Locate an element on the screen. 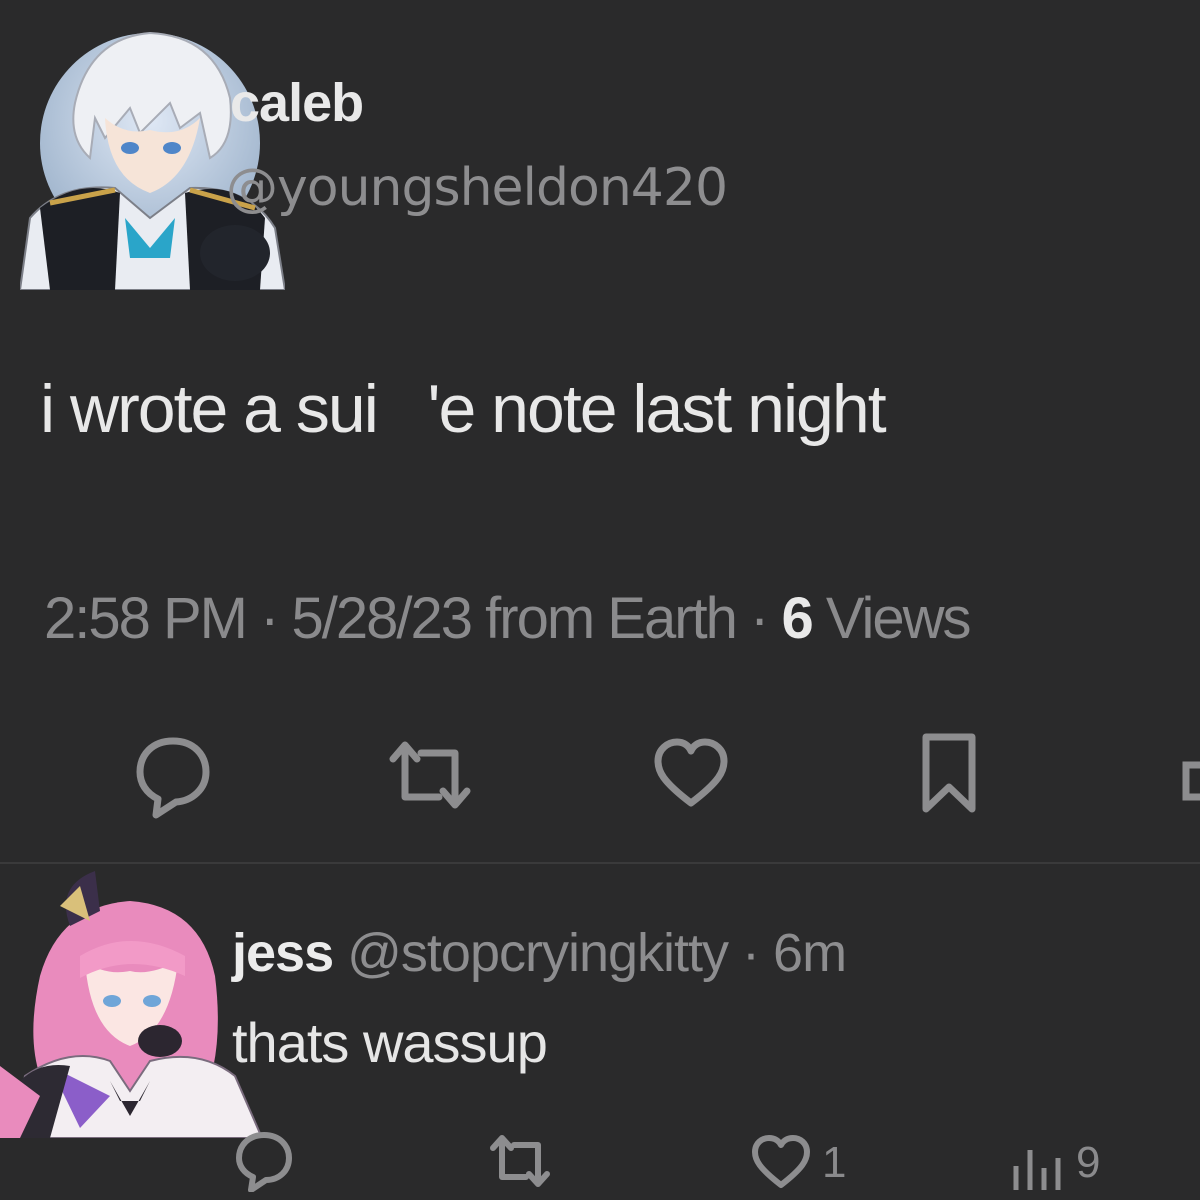 The height and width of the screenshot is (1200, 1200). jess-avatar is located at coordinates (135, 1002).